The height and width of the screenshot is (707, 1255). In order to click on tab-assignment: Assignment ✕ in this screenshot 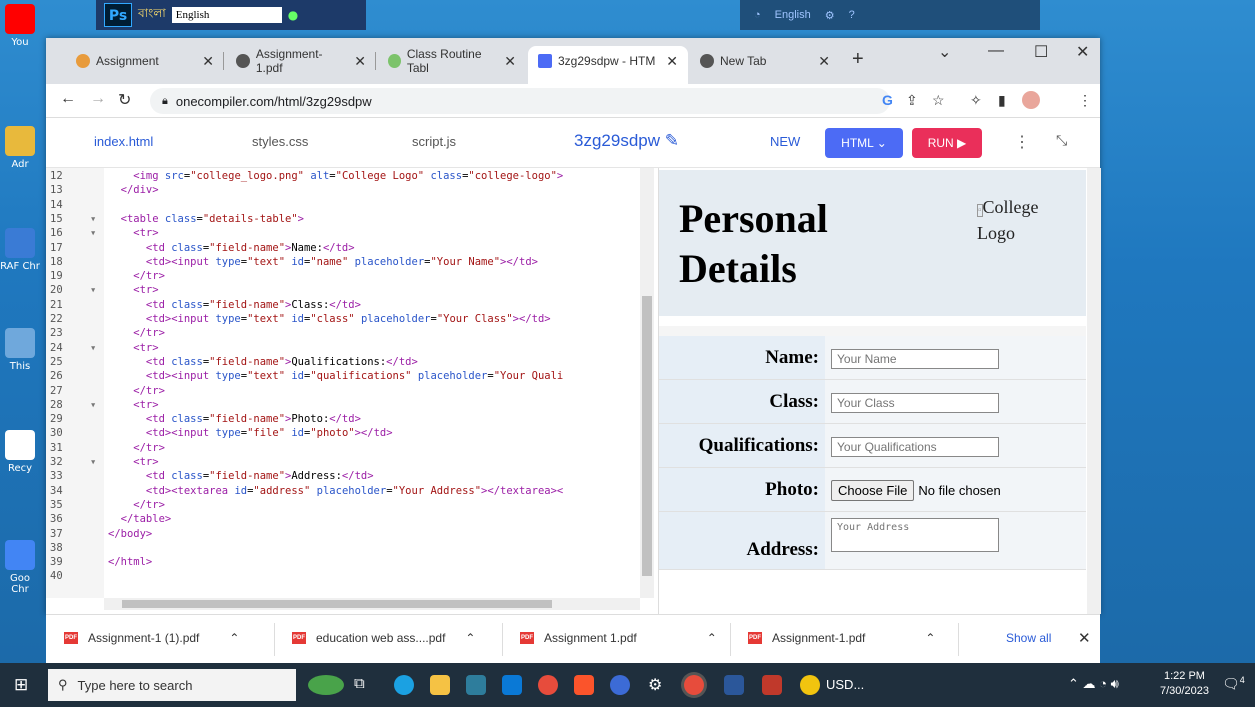, I will do `click(145, 61)`.